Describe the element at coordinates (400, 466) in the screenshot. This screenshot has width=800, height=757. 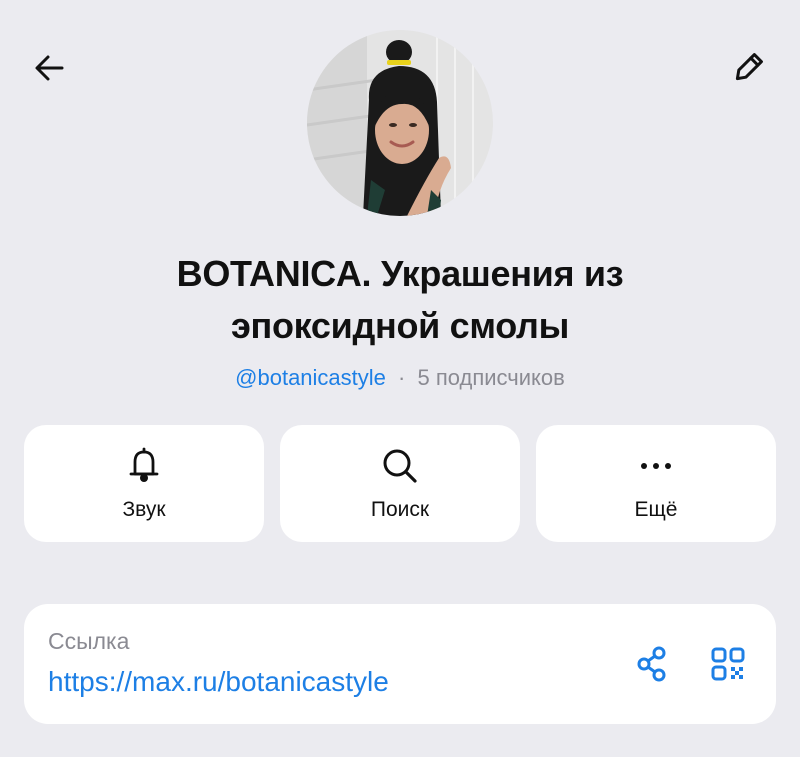
I see `search-icon` at that location.